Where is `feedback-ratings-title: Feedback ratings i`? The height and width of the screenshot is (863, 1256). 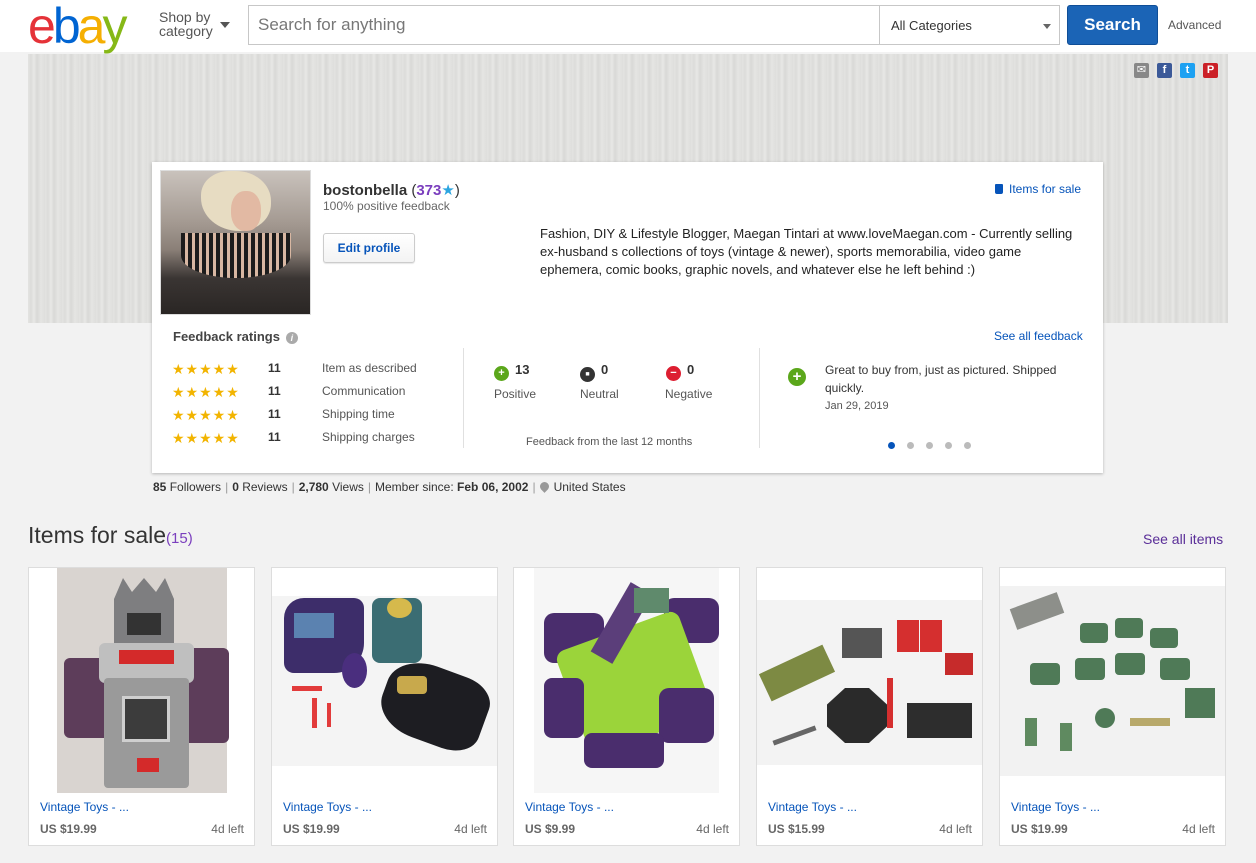
feedback-ratings-title: Feedback ratings i is located at coordinates (235, 336).